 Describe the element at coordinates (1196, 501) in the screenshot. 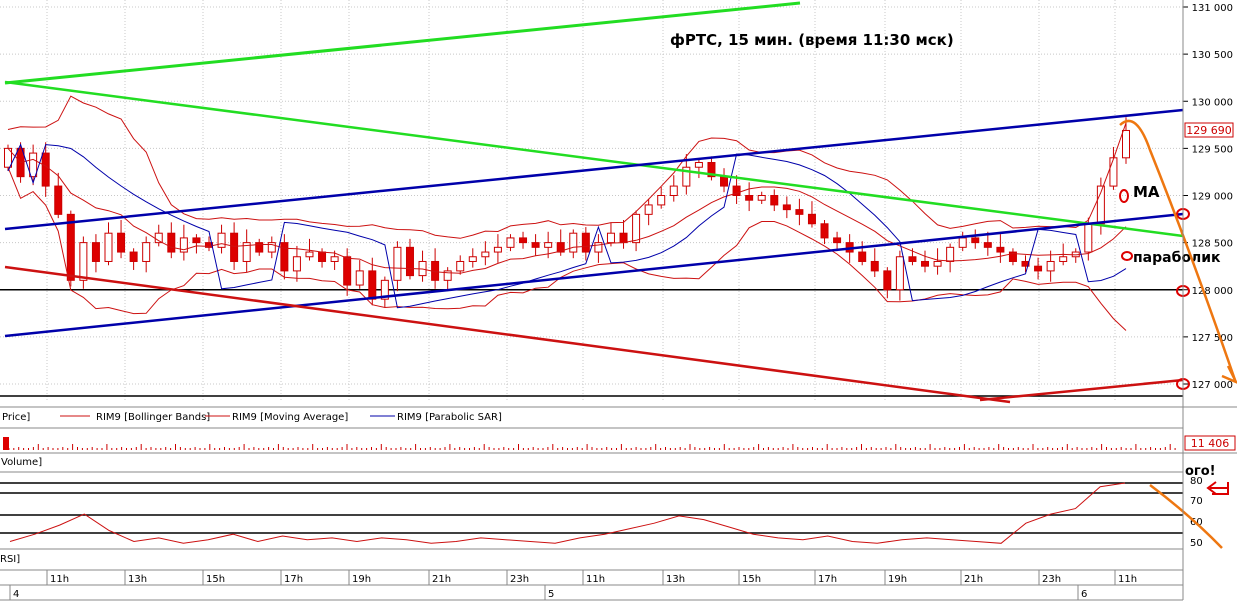

I see `rsi-tick-70: 70` at that location.